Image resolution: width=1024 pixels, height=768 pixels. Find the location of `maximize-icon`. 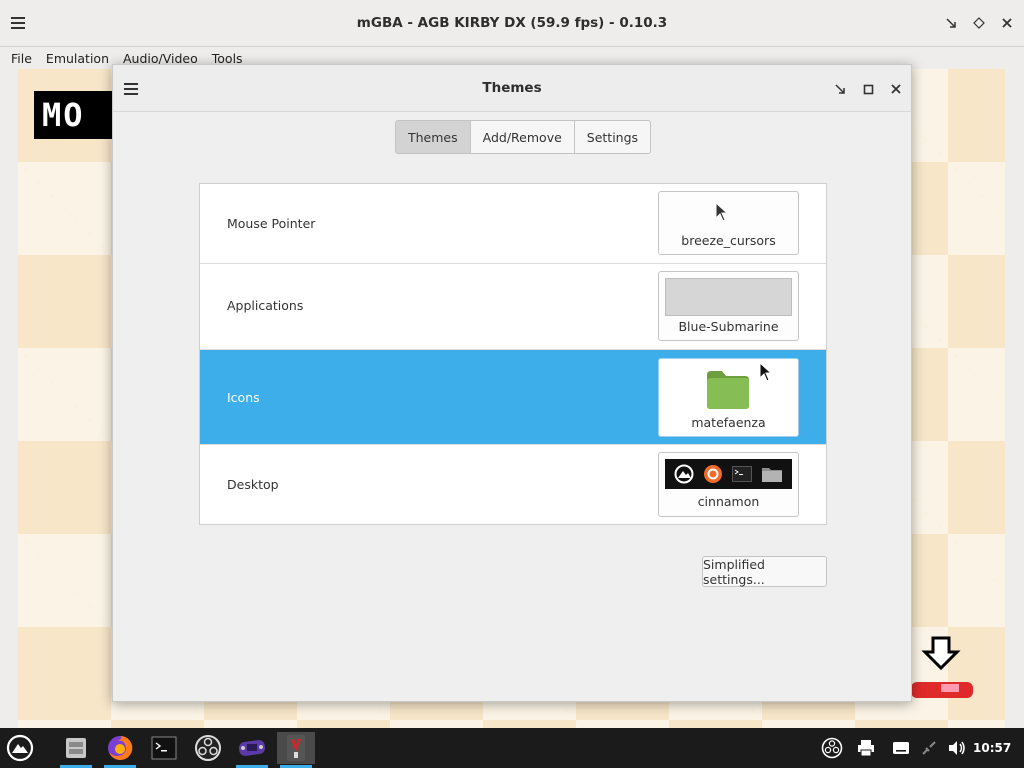

maximize-icon is located at coordinates (979, 23).